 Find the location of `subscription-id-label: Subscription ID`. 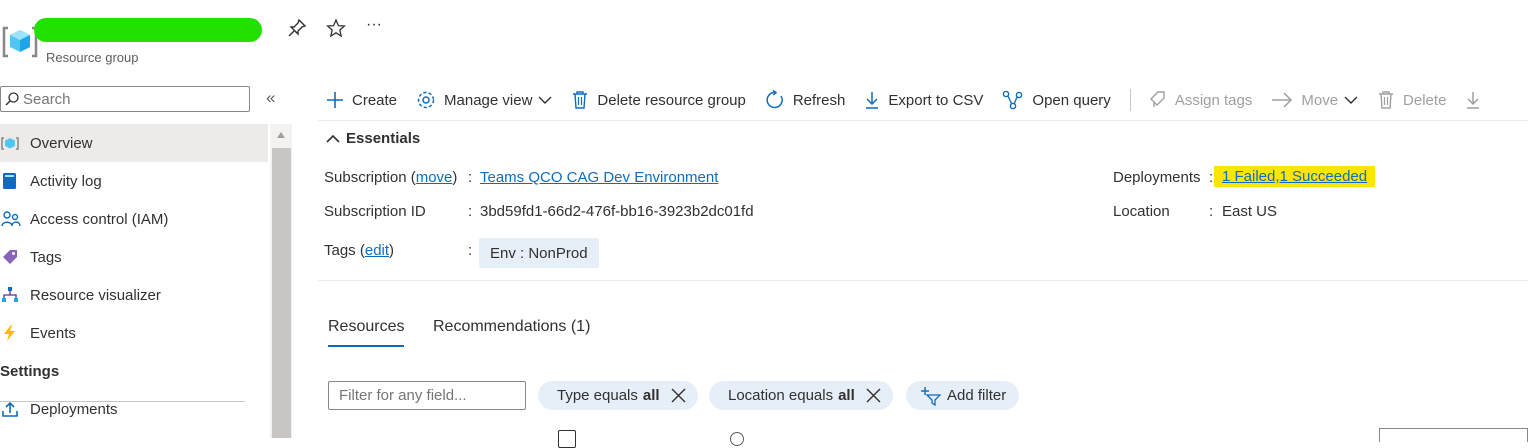

subscription-id-label: Subscription ID is located at coordinates (375, 211).